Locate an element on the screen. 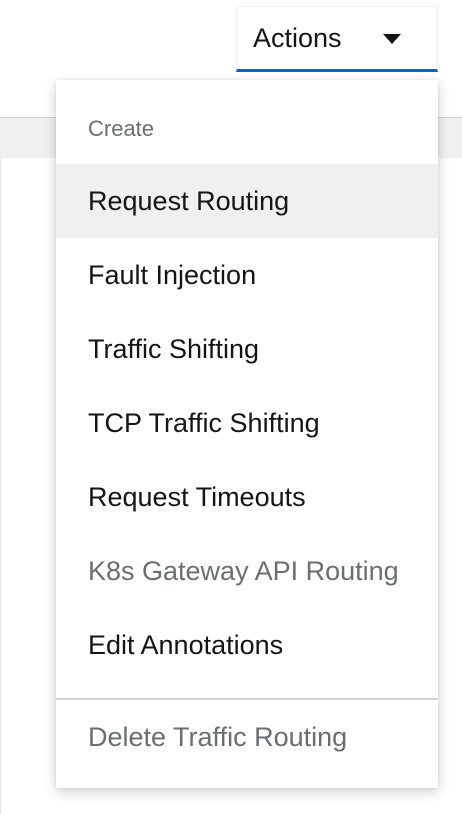 This screenshot has height=814, width=462. menu-item-fault-injection: Fault Injection is located at coordinates (247, 275).